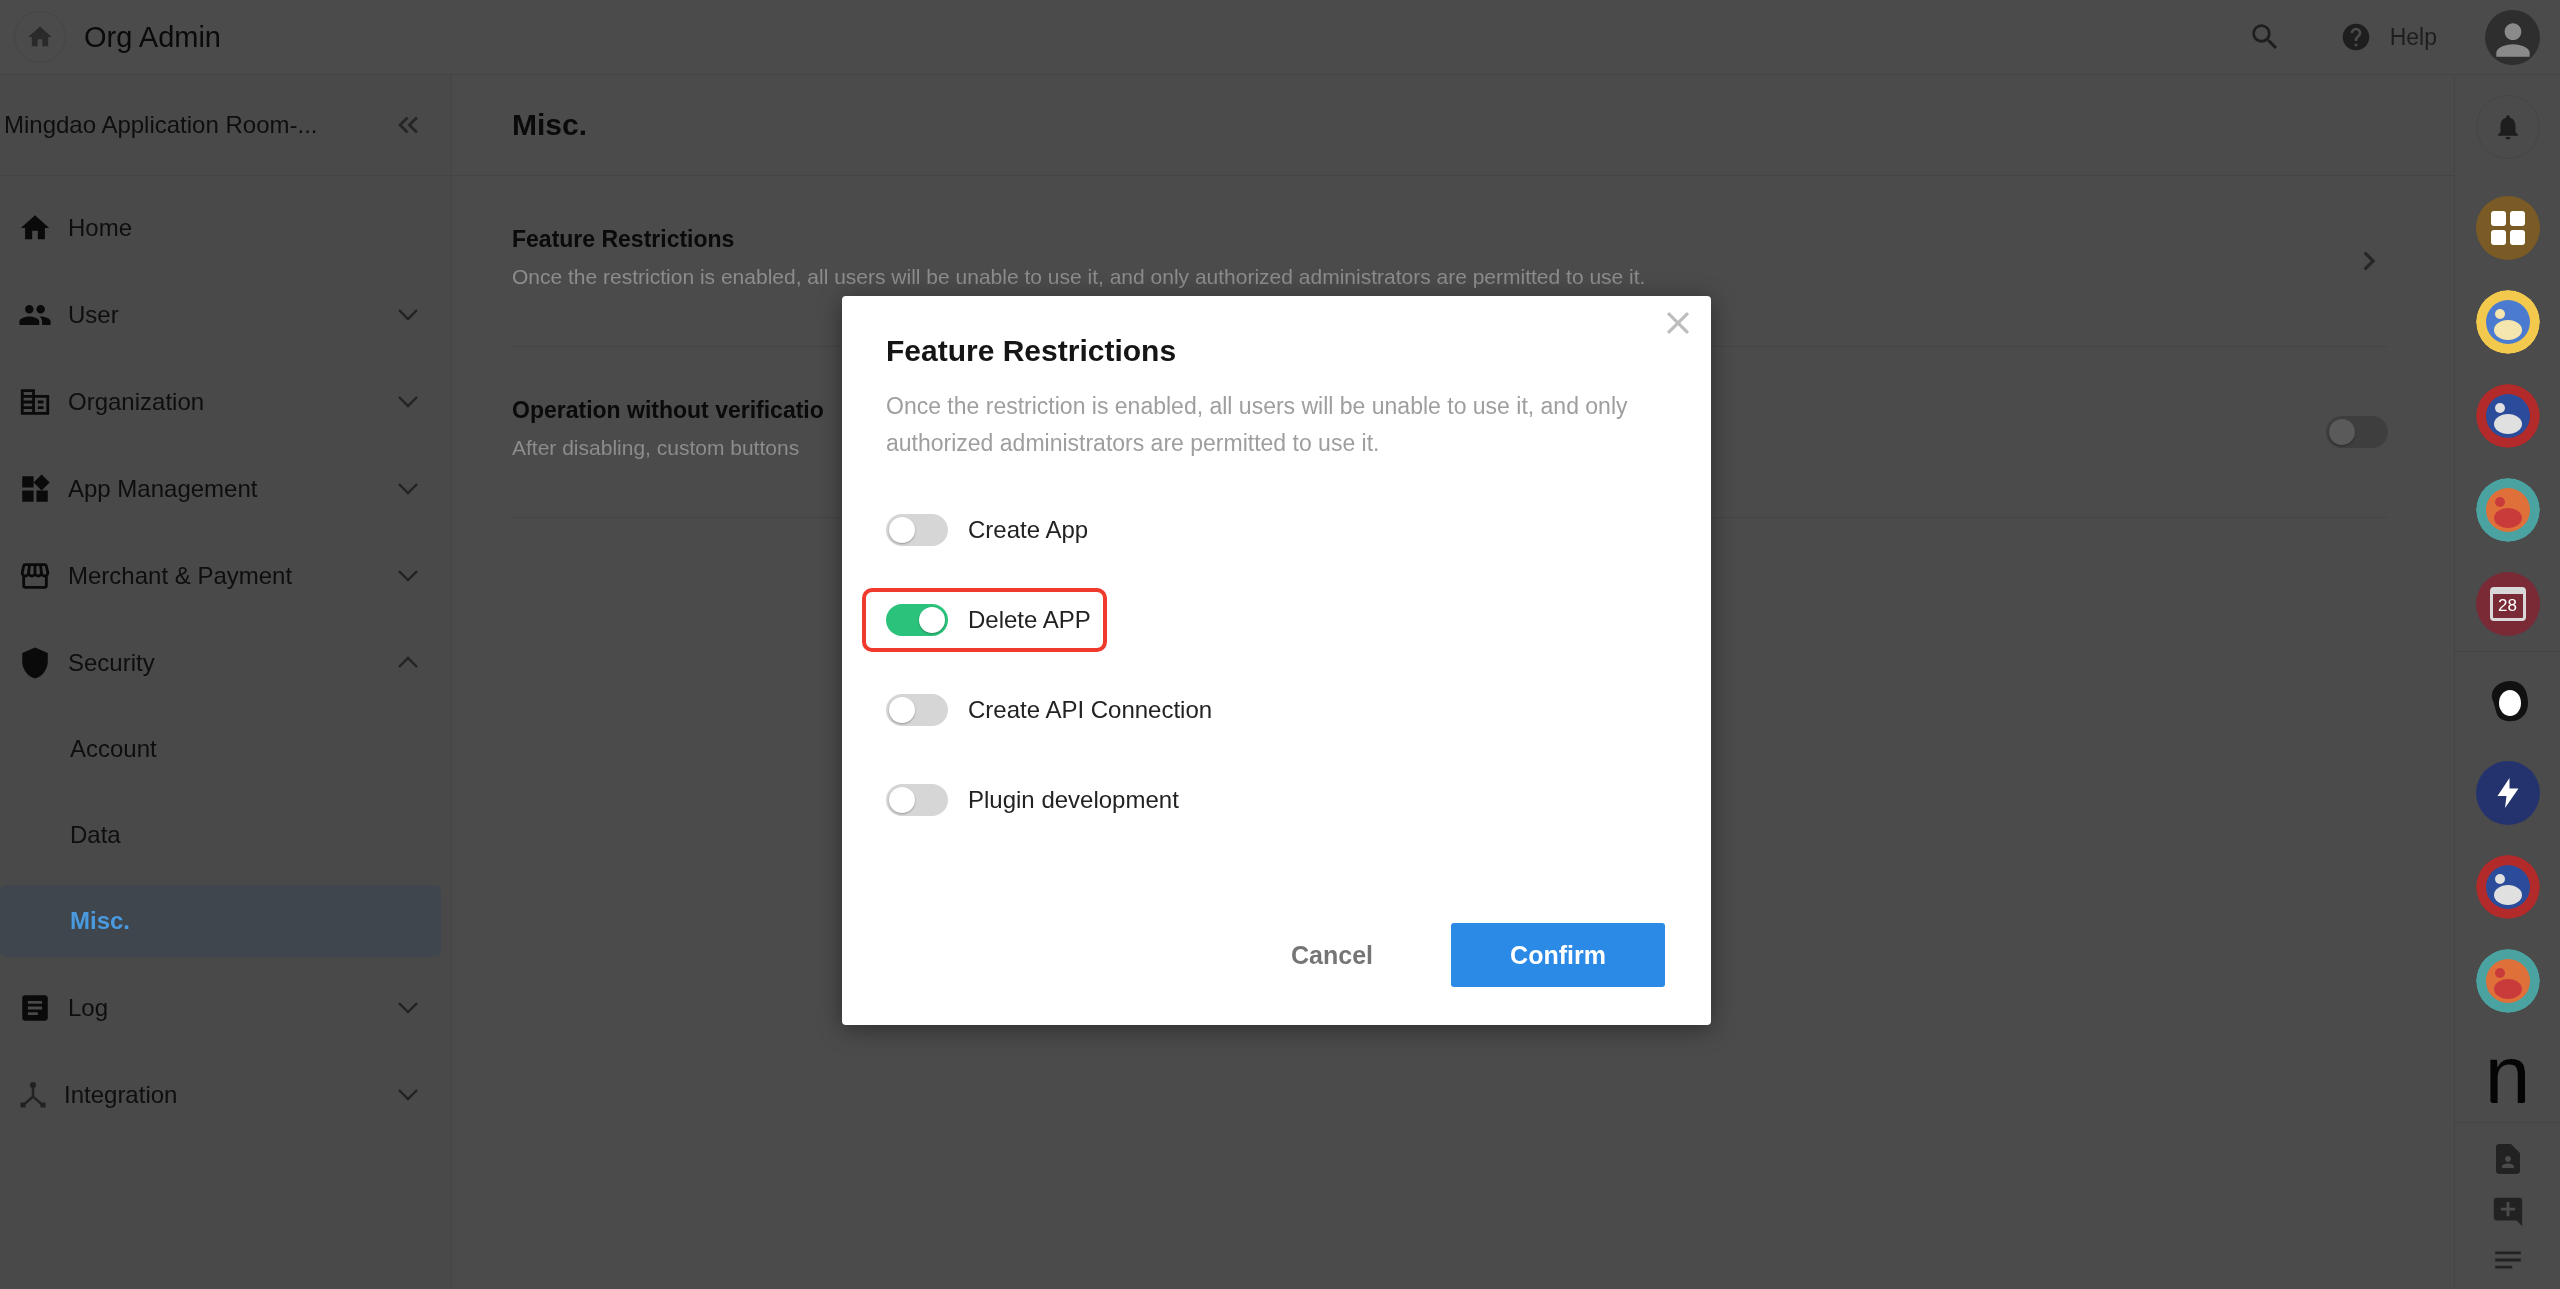  I want to click on nav-subitem: Account, so click(220, 749).